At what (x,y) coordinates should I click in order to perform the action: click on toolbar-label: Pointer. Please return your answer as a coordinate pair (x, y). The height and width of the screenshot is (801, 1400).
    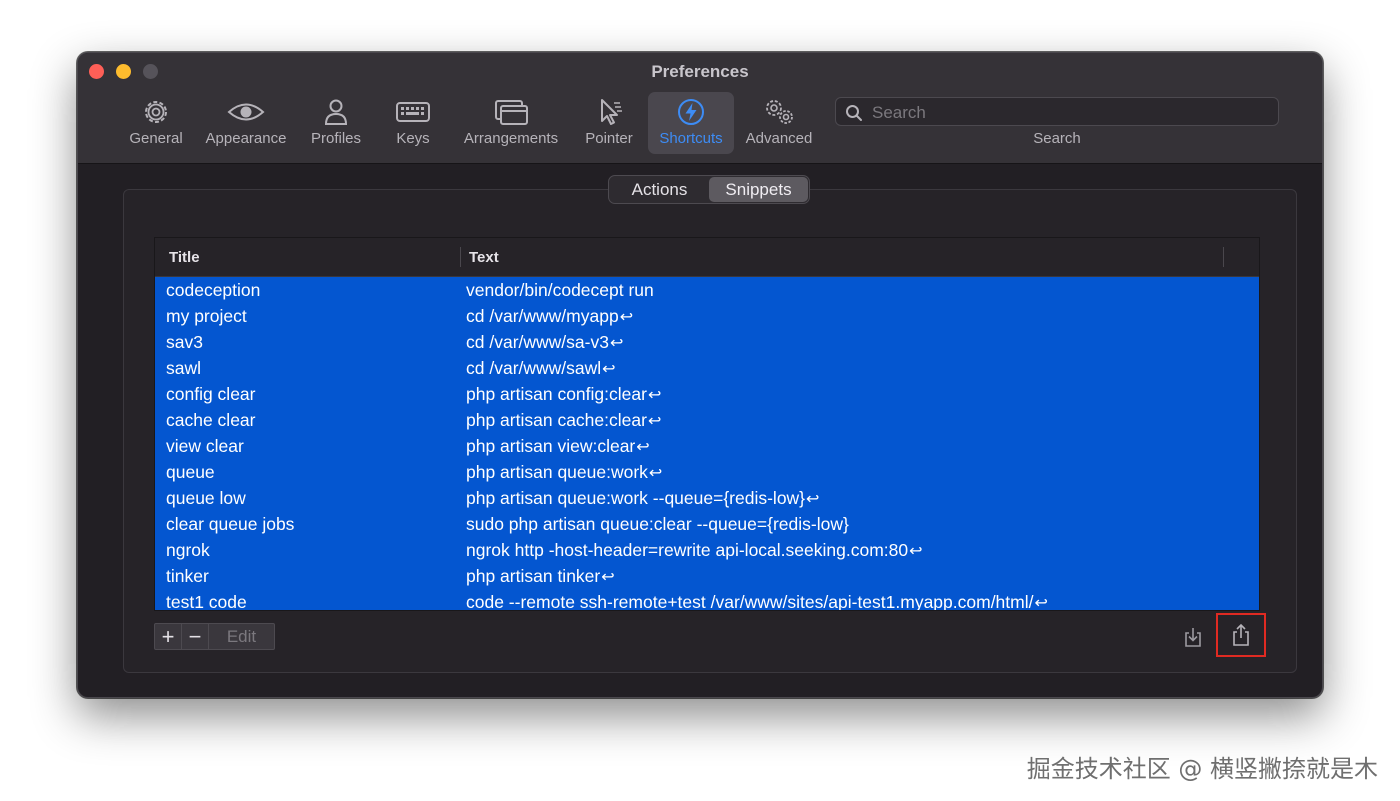
    Looking at the image, I should click on (609, 138).